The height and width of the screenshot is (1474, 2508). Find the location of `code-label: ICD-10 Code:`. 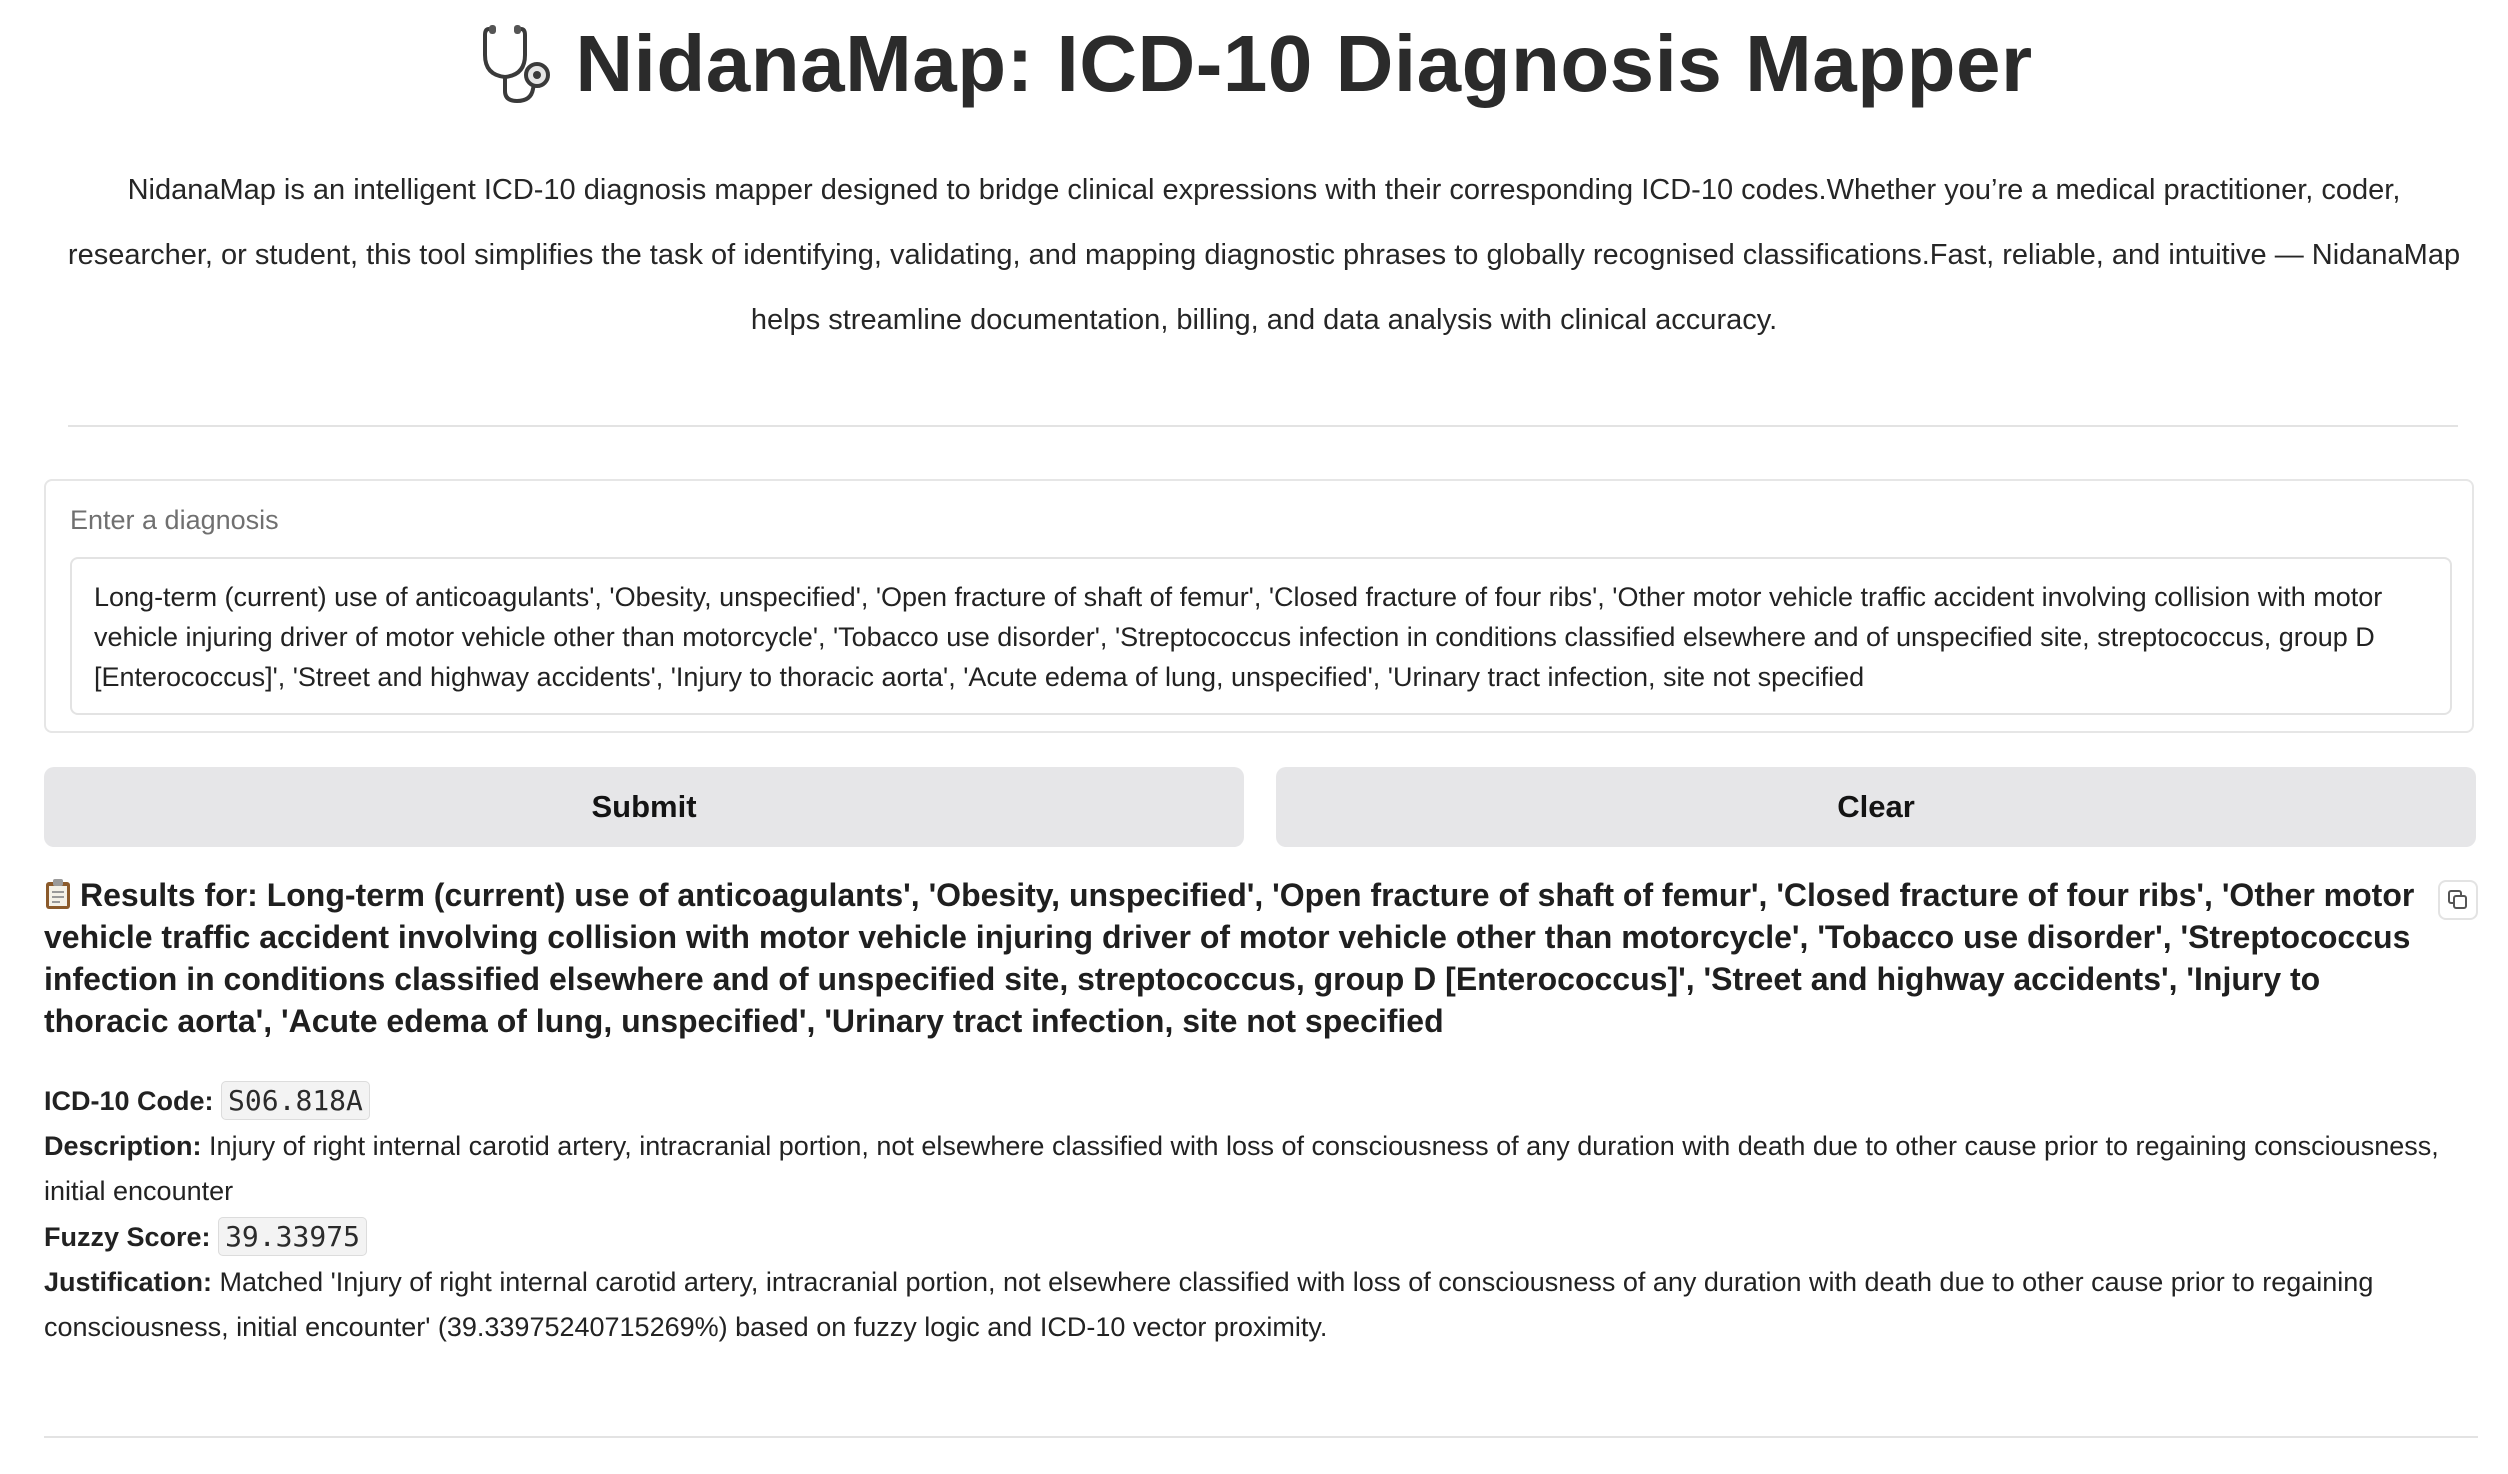

code-label: ICD-10 Code: is located at coordinates (129, 1101).